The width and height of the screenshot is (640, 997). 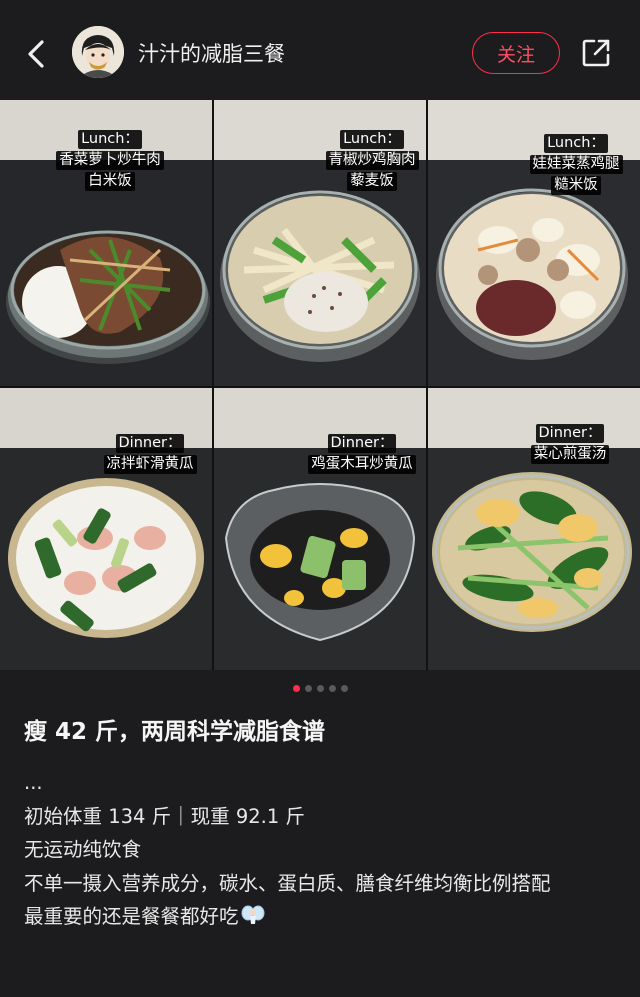 I want to click on grain-name: 藜麦饭, so click(x=372, y=181).